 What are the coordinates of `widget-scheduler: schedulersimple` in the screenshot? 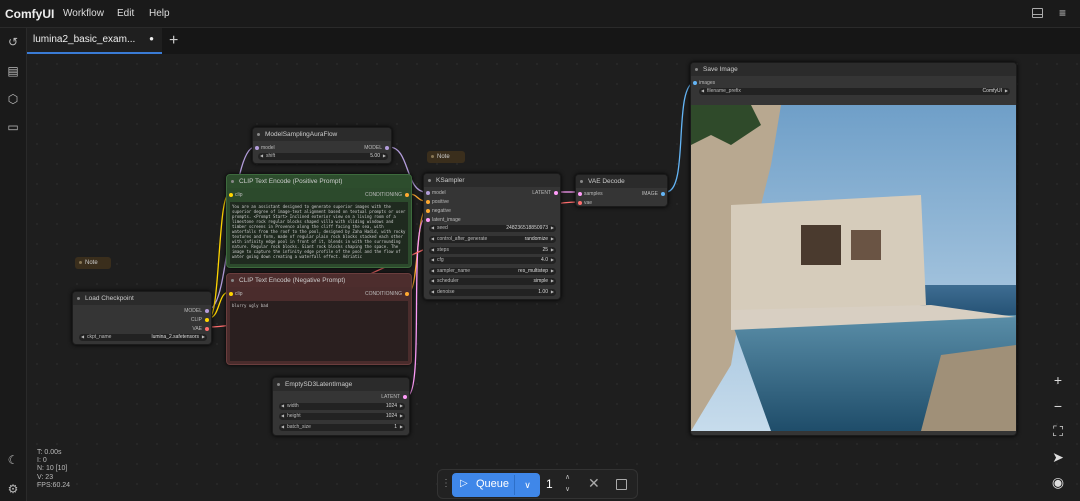 It's located at (492, 281).